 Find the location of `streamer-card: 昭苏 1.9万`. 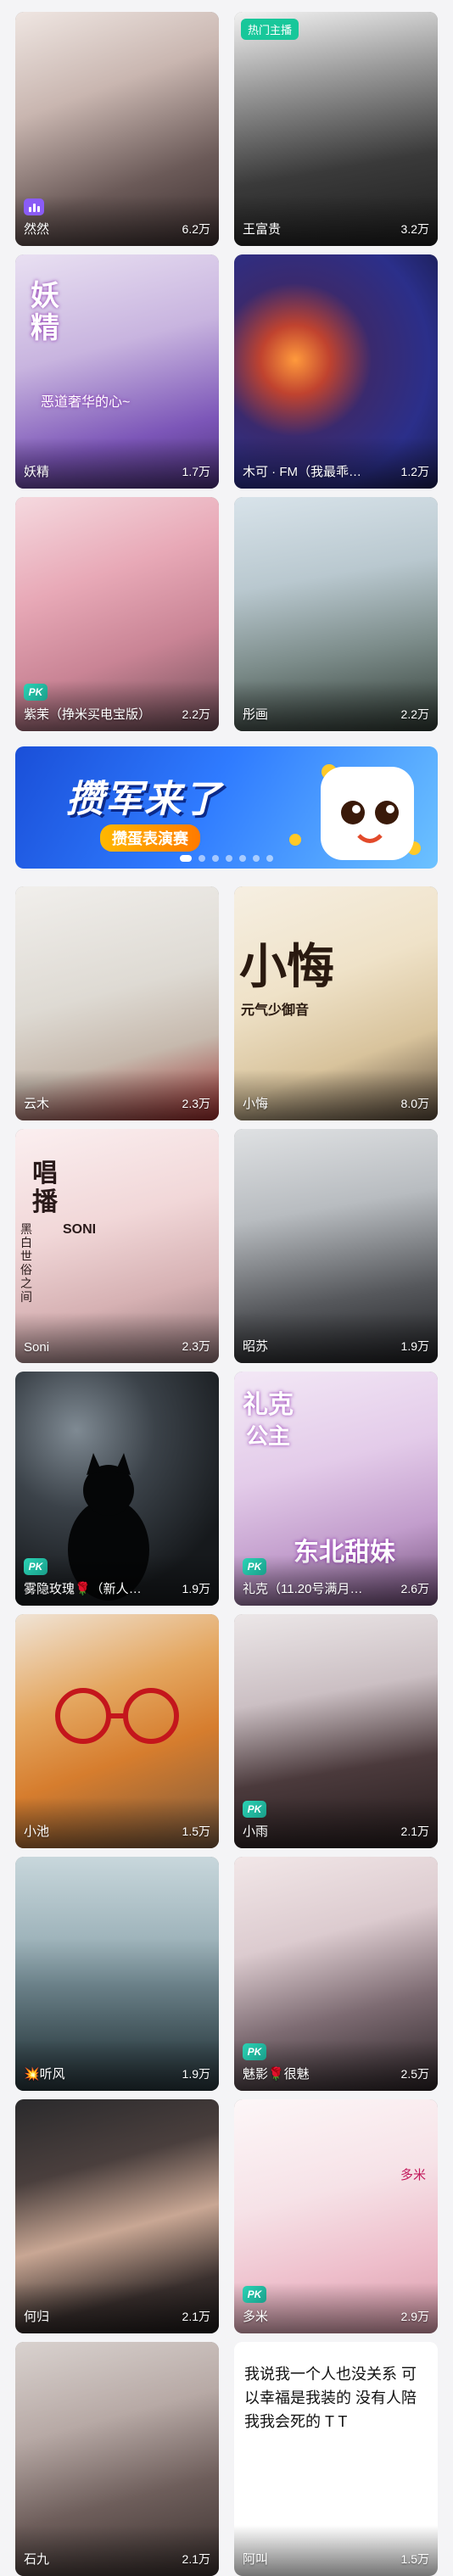

streamer-card: 昭苏 1.9万 is located at coordinates (336, 1246).